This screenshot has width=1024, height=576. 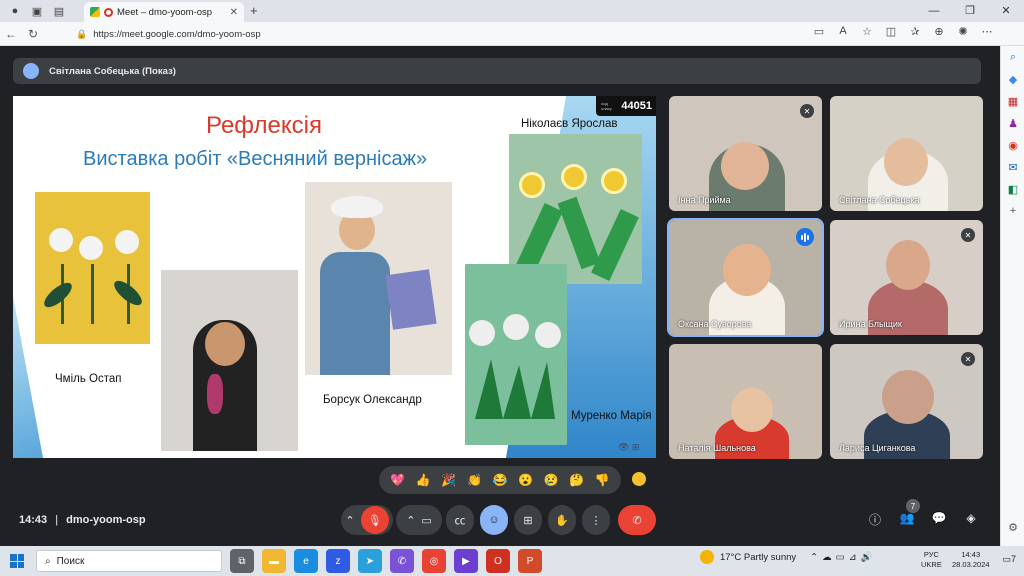 I want to click on camera-button: ▭, so click(x=426, y=520).